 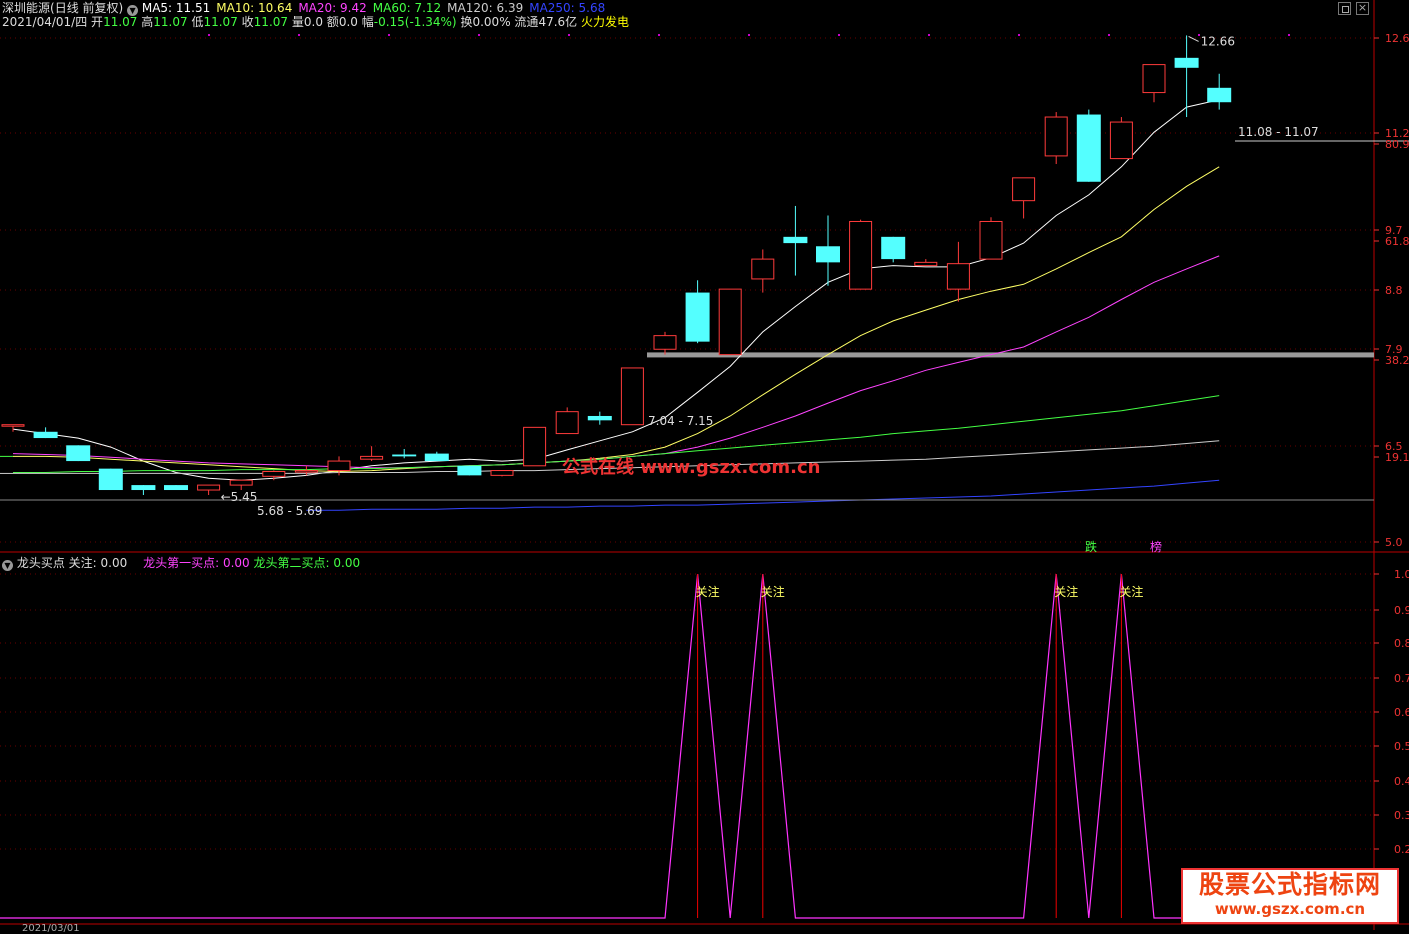 I want to click on indicator-name: 龙头买点, so click(x=41, y=563).